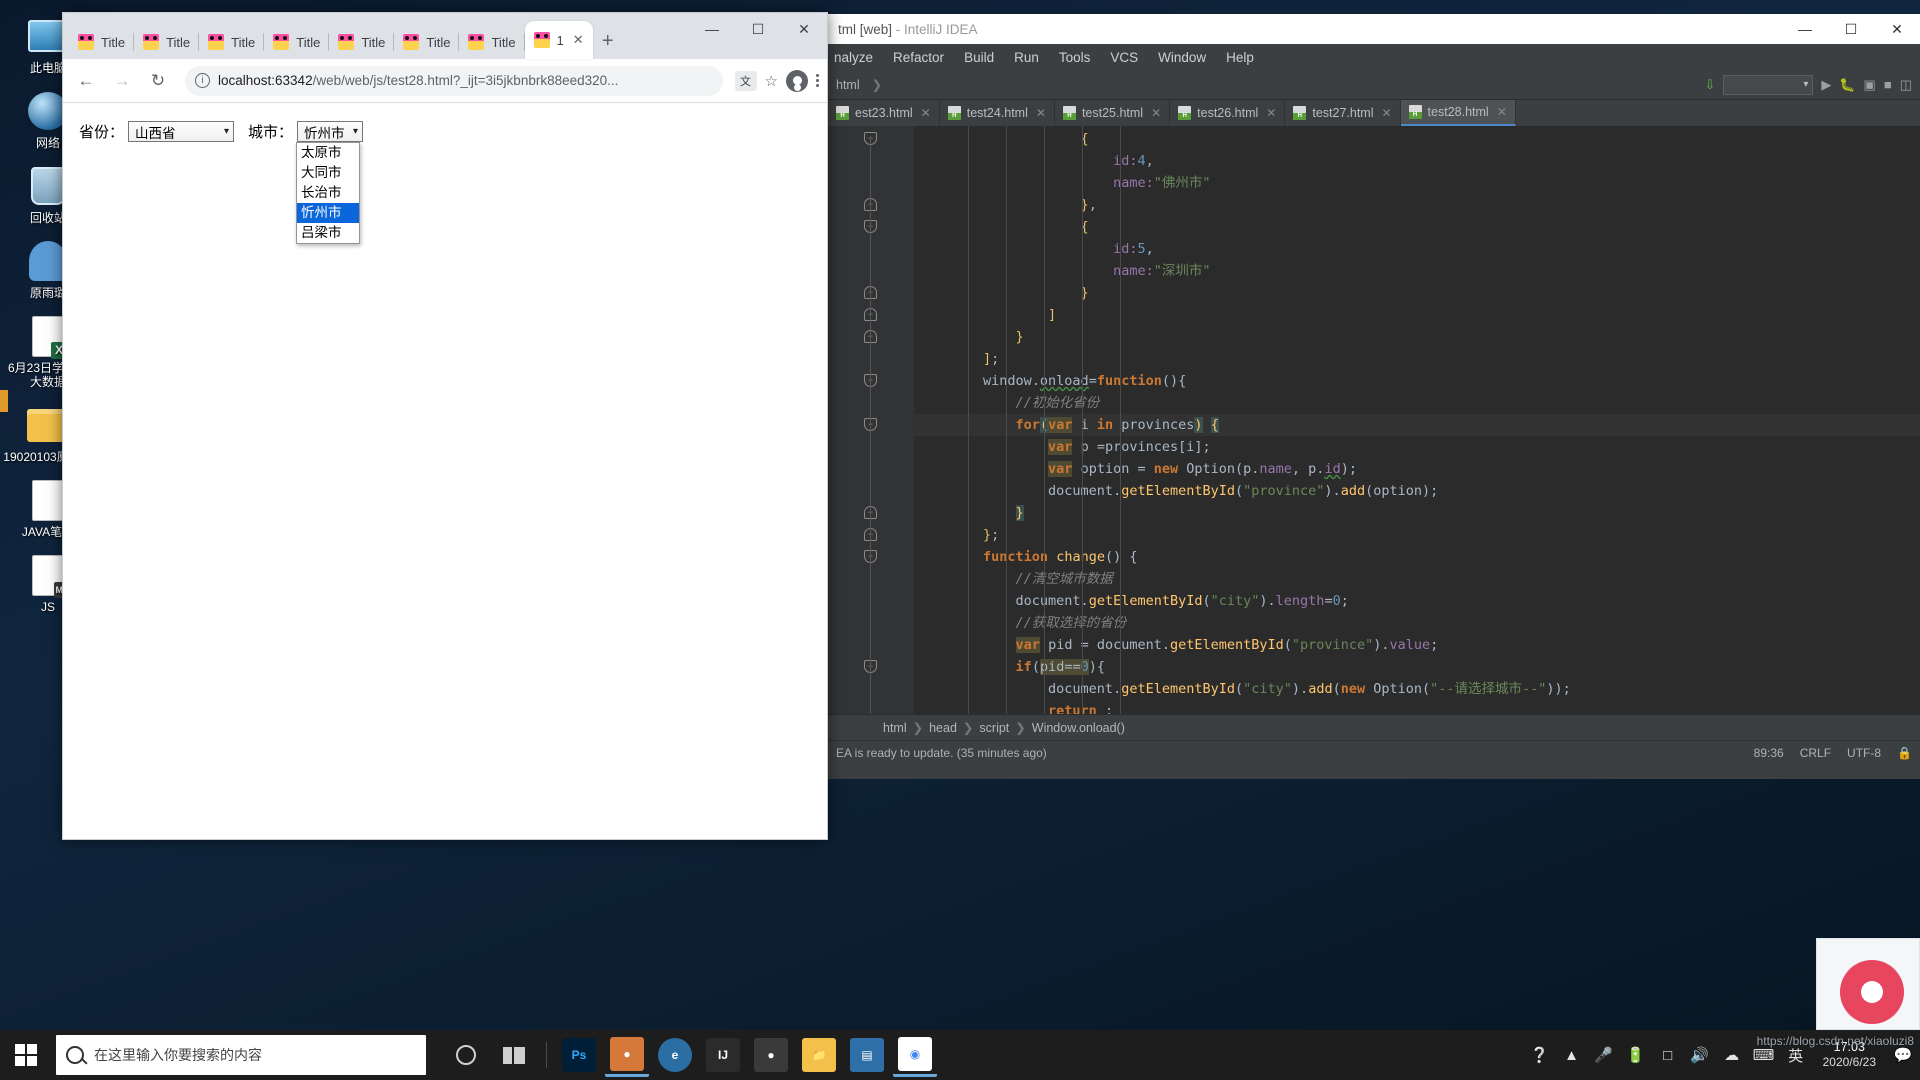 The height and width of the screenshot is (1080, 1920). Describe the element at coordinates (1141, 161) in the screenshot. I see `code-token: 4` at that location.